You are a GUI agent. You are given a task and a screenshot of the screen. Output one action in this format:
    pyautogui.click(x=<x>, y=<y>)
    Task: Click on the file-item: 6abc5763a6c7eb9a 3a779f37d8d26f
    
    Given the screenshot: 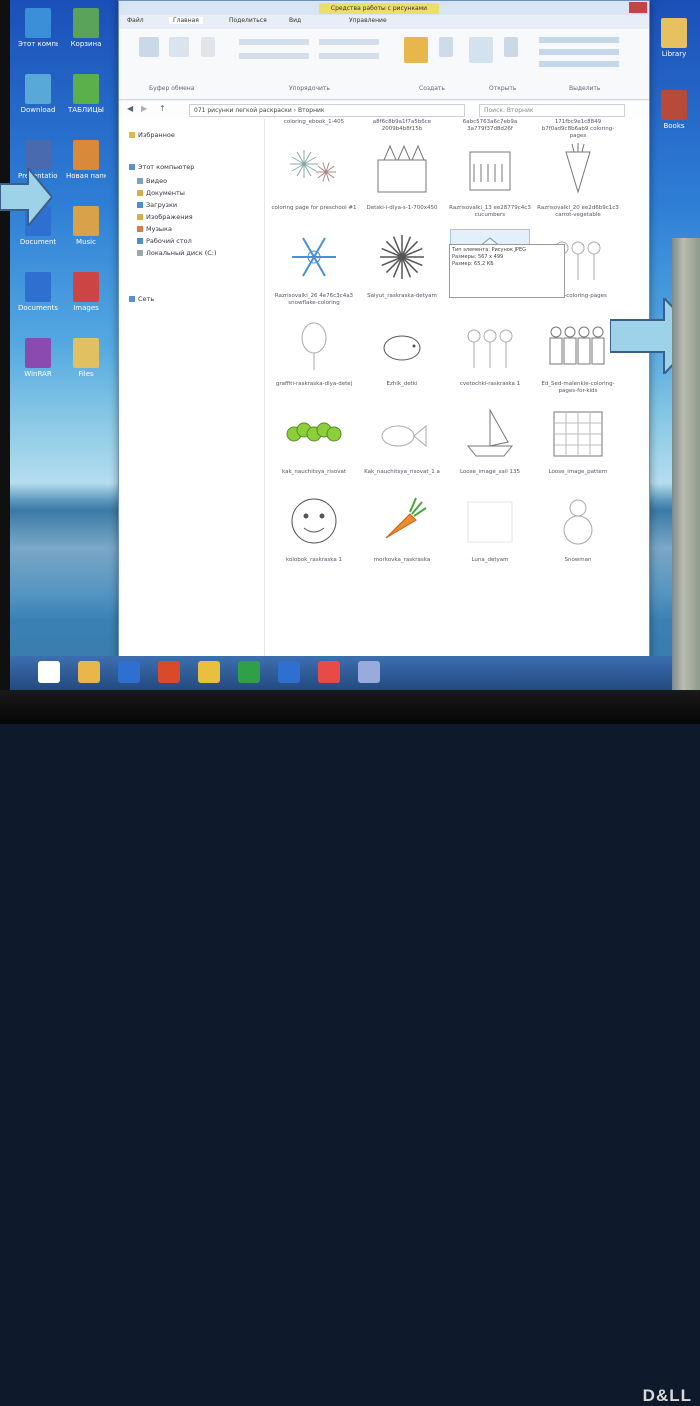 What is the action you would take?
    pyautogui.click(x=490, y=126)
    